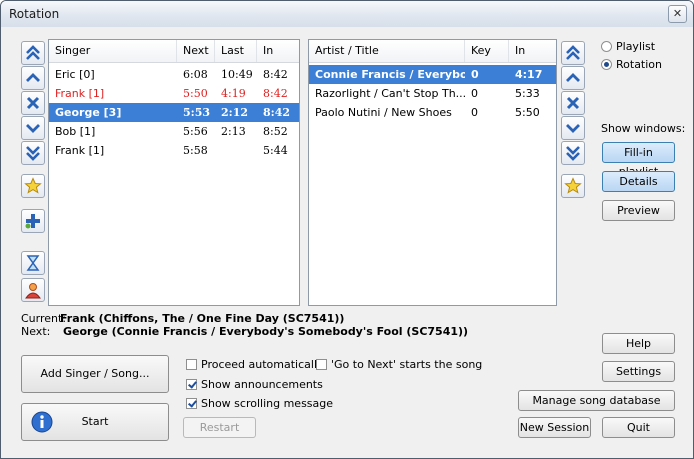 Image resolution: width=694 pixels, height=459 pixels. I want to click on singer-list-header: Singer Next Last In, so click(174, 51).